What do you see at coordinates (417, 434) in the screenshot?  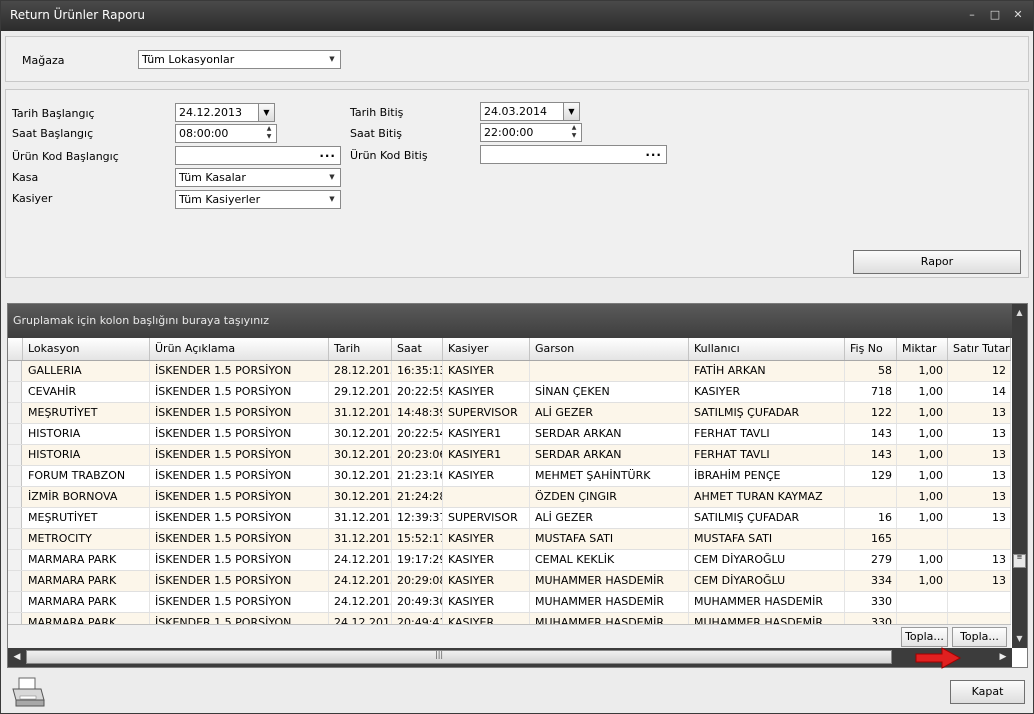 I see `cell-time: 20:22:54` at bounding box center [417, 434].